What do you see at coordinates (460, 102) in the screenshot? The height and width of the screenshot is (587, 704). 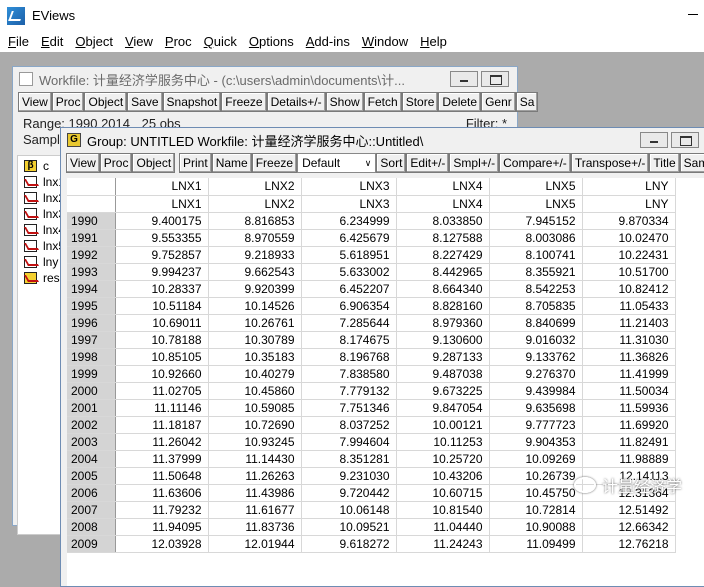 I see `wf-delete-button: Delete` at bounding box center [460, 102].